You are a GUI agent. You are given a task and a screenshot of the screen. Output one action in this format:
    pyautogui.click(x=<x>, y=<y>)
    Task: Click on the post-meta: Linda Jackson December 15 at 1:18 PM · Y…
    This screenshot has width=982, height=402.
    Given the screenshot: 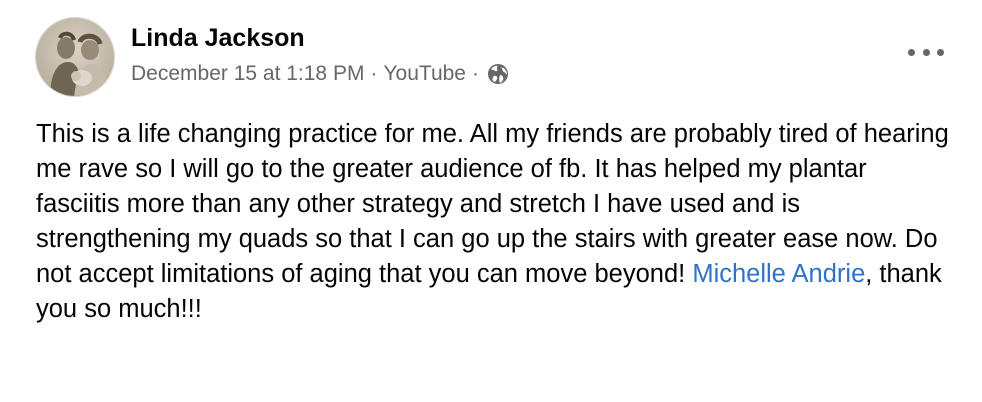 What is the action you would take?
    pyautogui.click(x=320, y=55)
    